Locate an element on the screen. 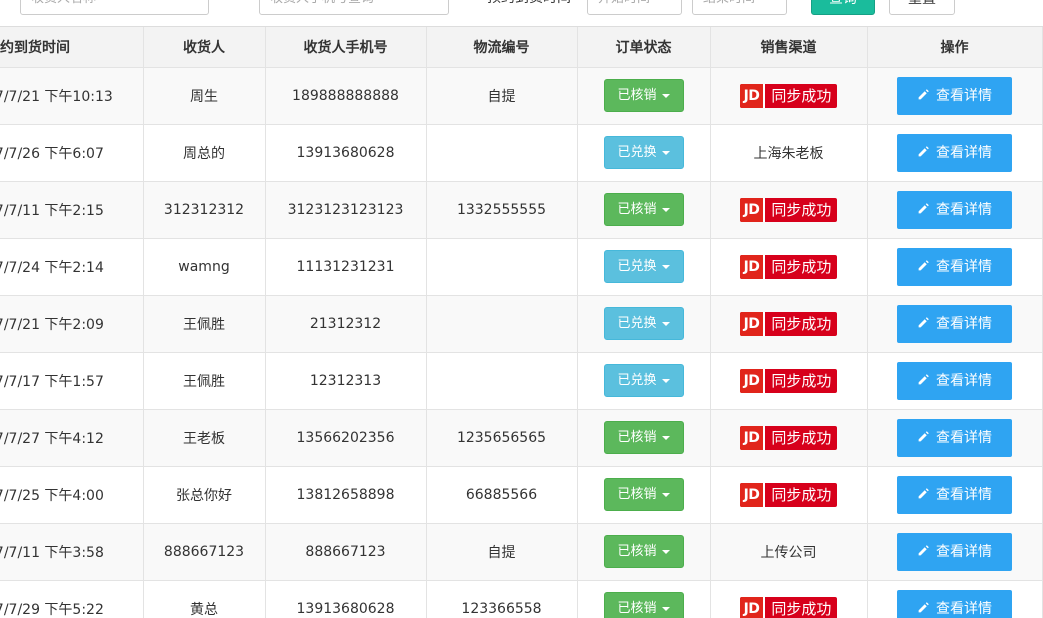  cell-receiver: 王佩胜 is located at coordinates (204, 324).